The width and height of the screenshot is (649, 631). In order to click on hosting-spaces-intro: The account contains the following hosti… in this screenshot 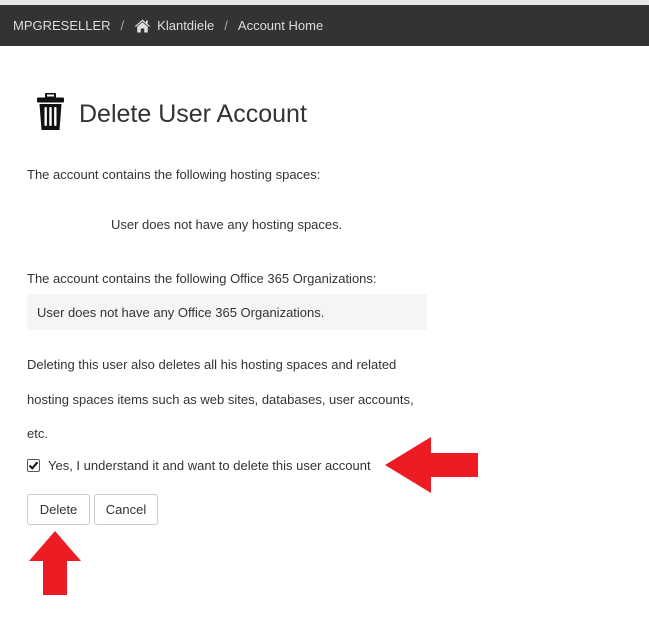, I will do `click(174, 174)`.